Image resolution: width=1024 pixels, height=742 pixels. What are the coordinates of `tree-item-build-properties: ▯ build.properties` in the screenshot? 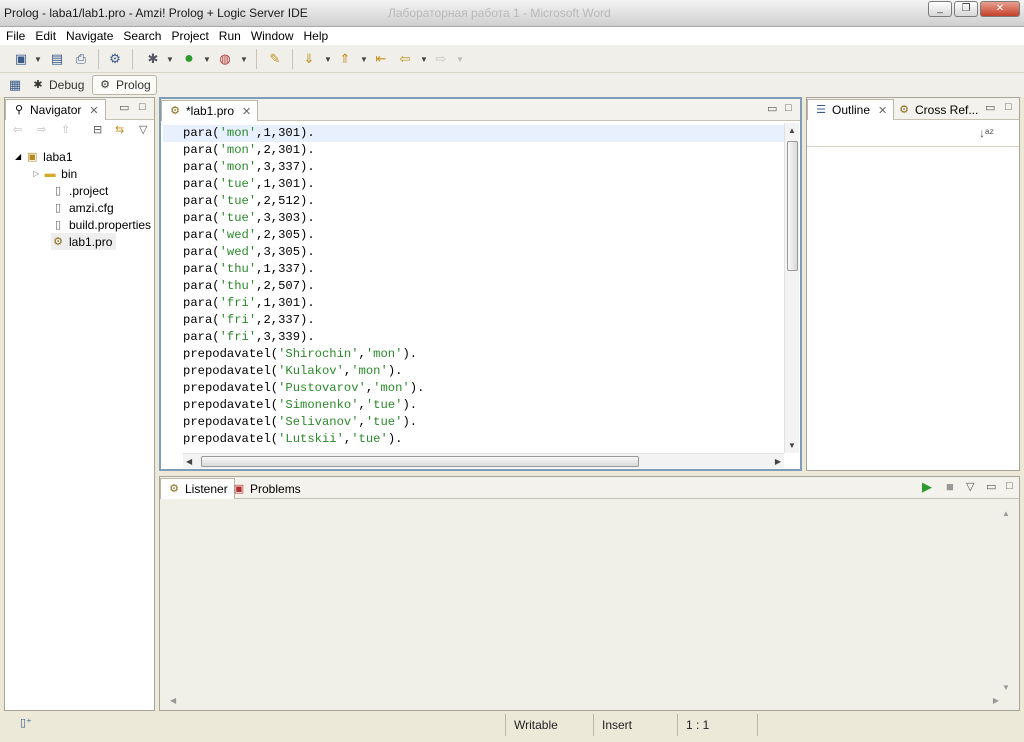 It's located at (101, 224).